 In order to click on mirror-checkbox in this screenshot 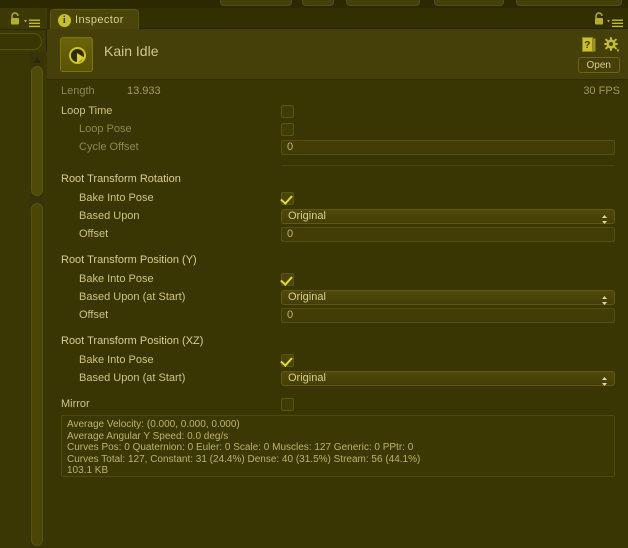, I will do `click(287, 404)`.